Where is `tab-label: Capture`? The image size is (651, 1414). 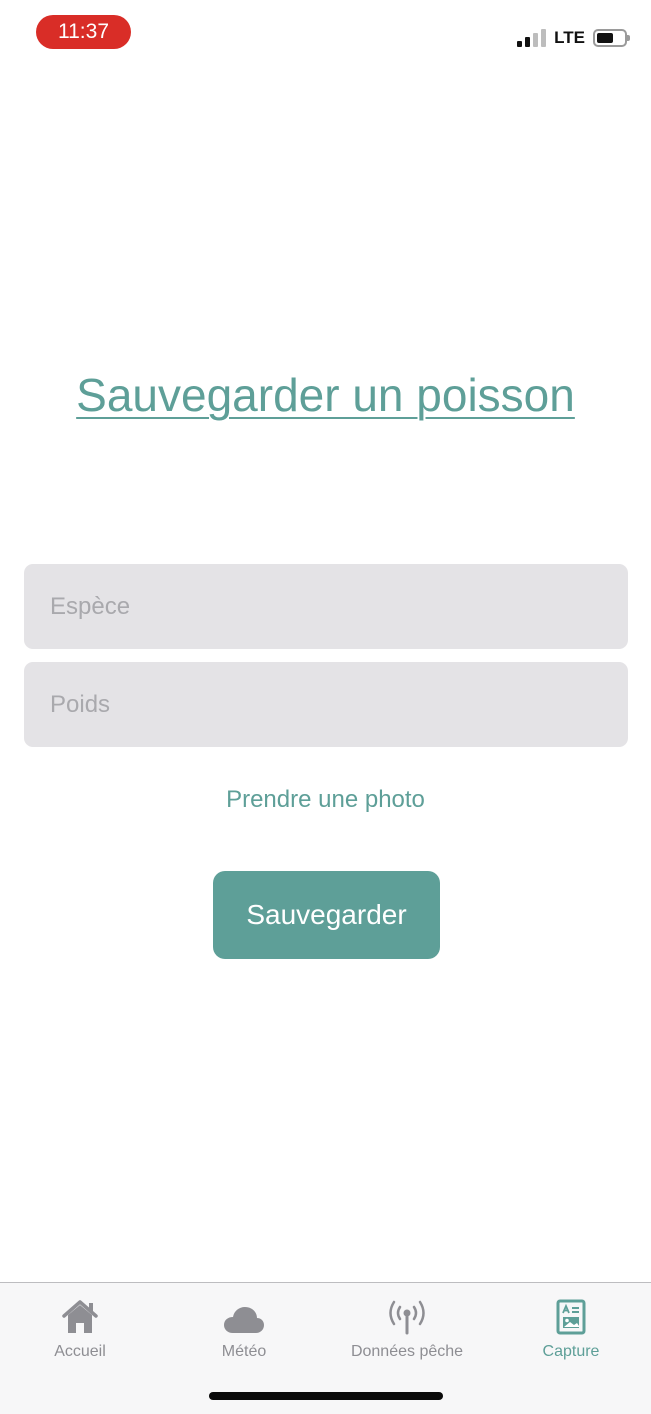
tab-label: Capture is located at coordinates (571, 1351).